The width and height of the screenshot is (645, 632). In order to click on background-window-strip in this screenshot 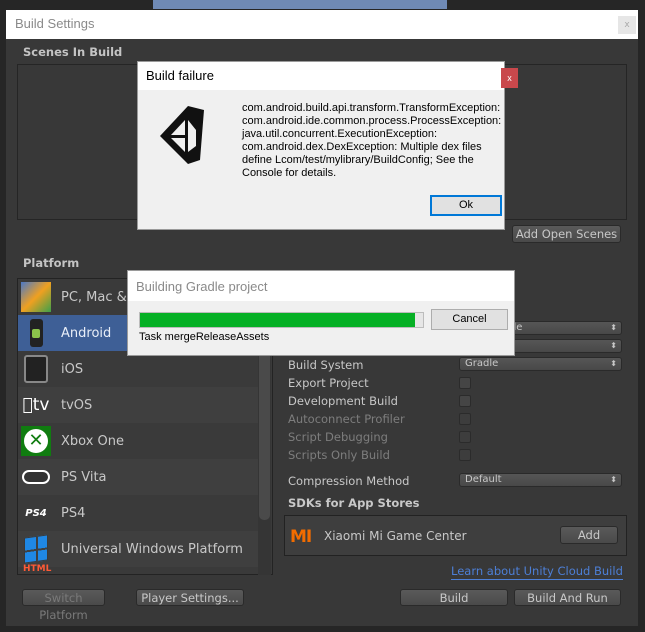, I will do `click(300, 4)`.